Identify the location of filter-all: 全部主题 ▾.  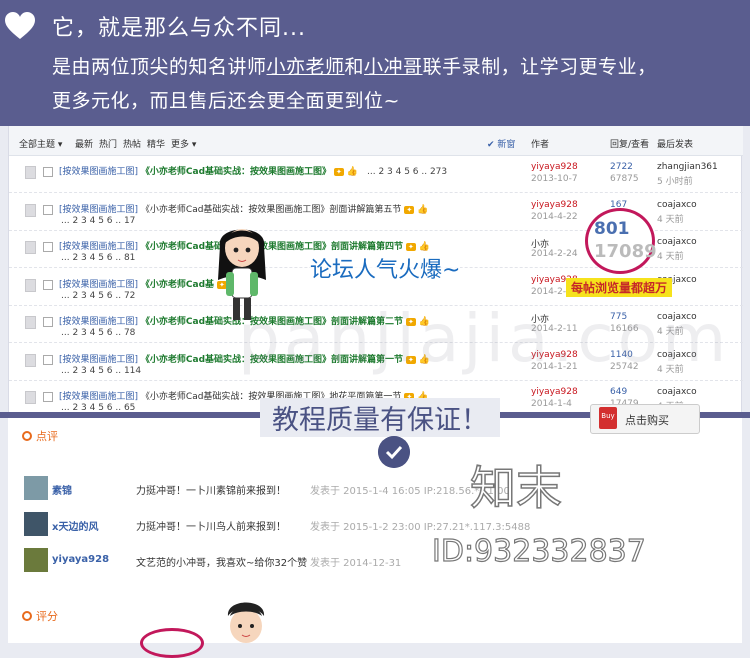
(40, 143).